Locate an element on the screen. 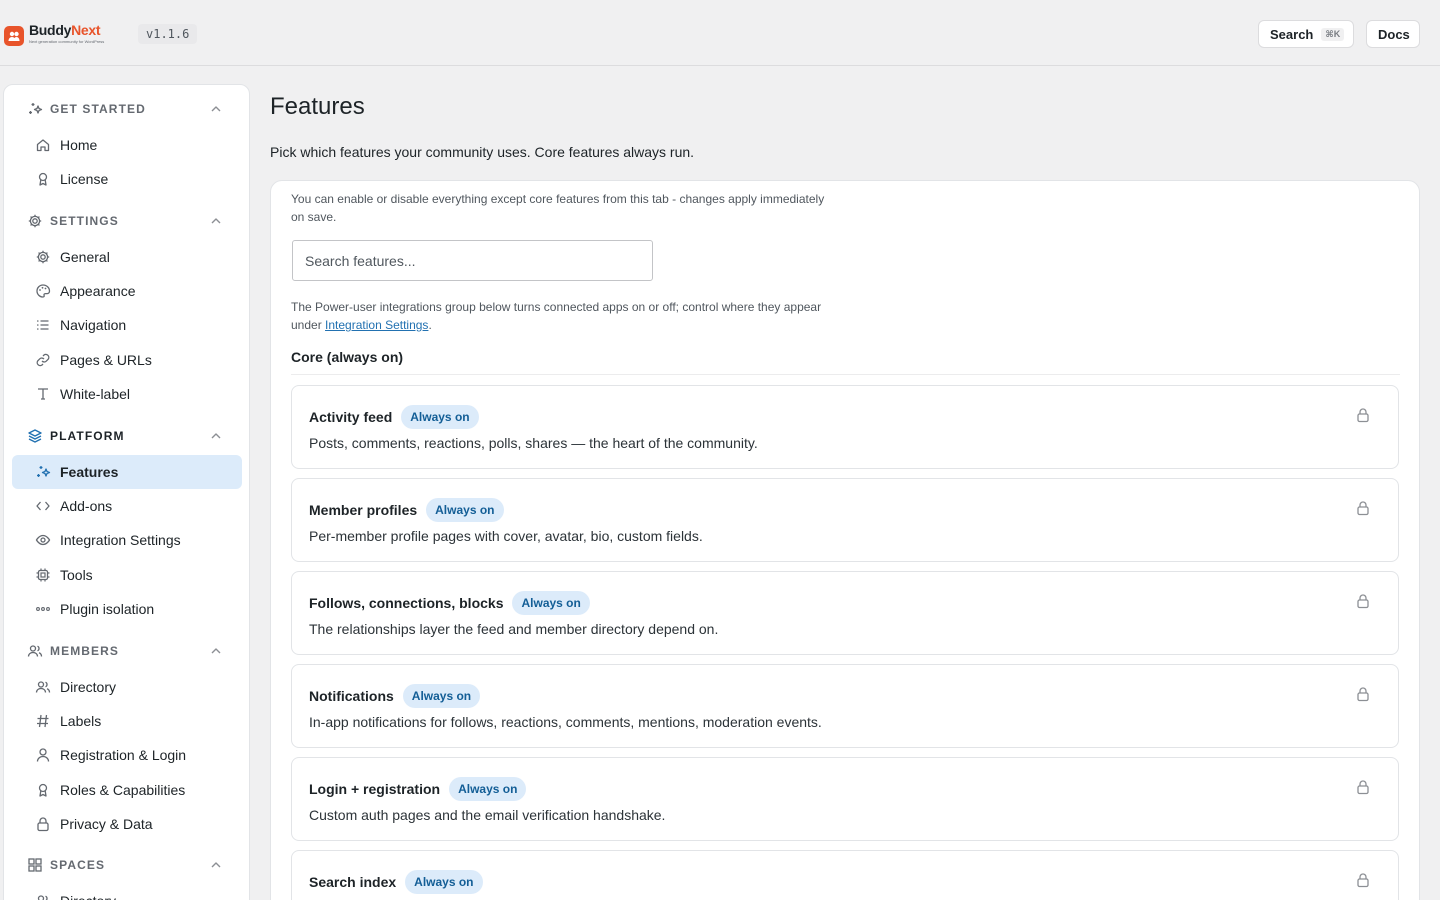 The width and height of the screenshot is (1440, 900). sidebar-item-label: Integration Settings is located at coordinates (120, 540).